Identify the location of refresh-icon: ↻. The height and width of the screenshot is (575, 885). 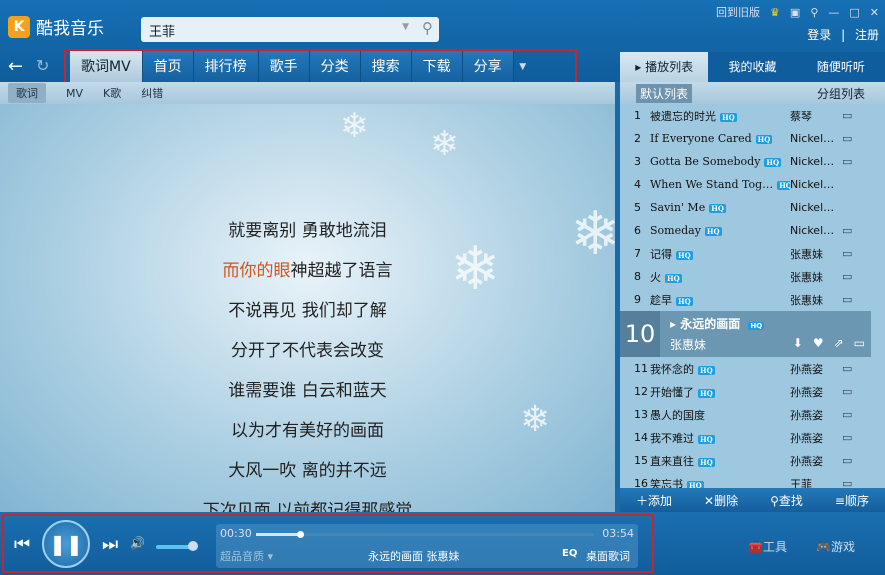
(42, 65).